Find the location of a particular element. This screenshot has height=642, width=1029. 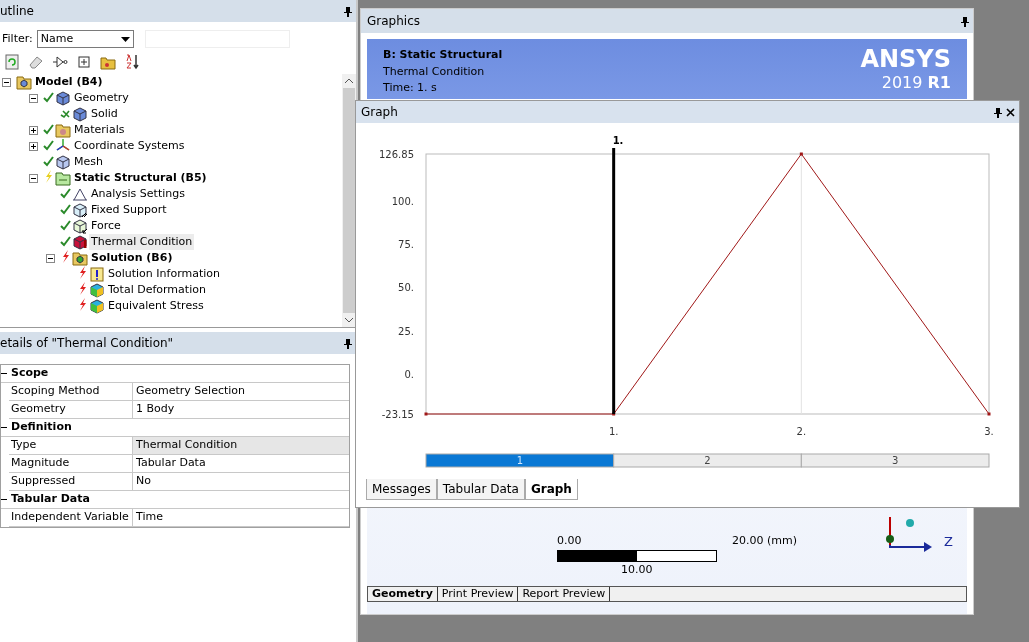

property-value: No is located at coordinates (241, 481).